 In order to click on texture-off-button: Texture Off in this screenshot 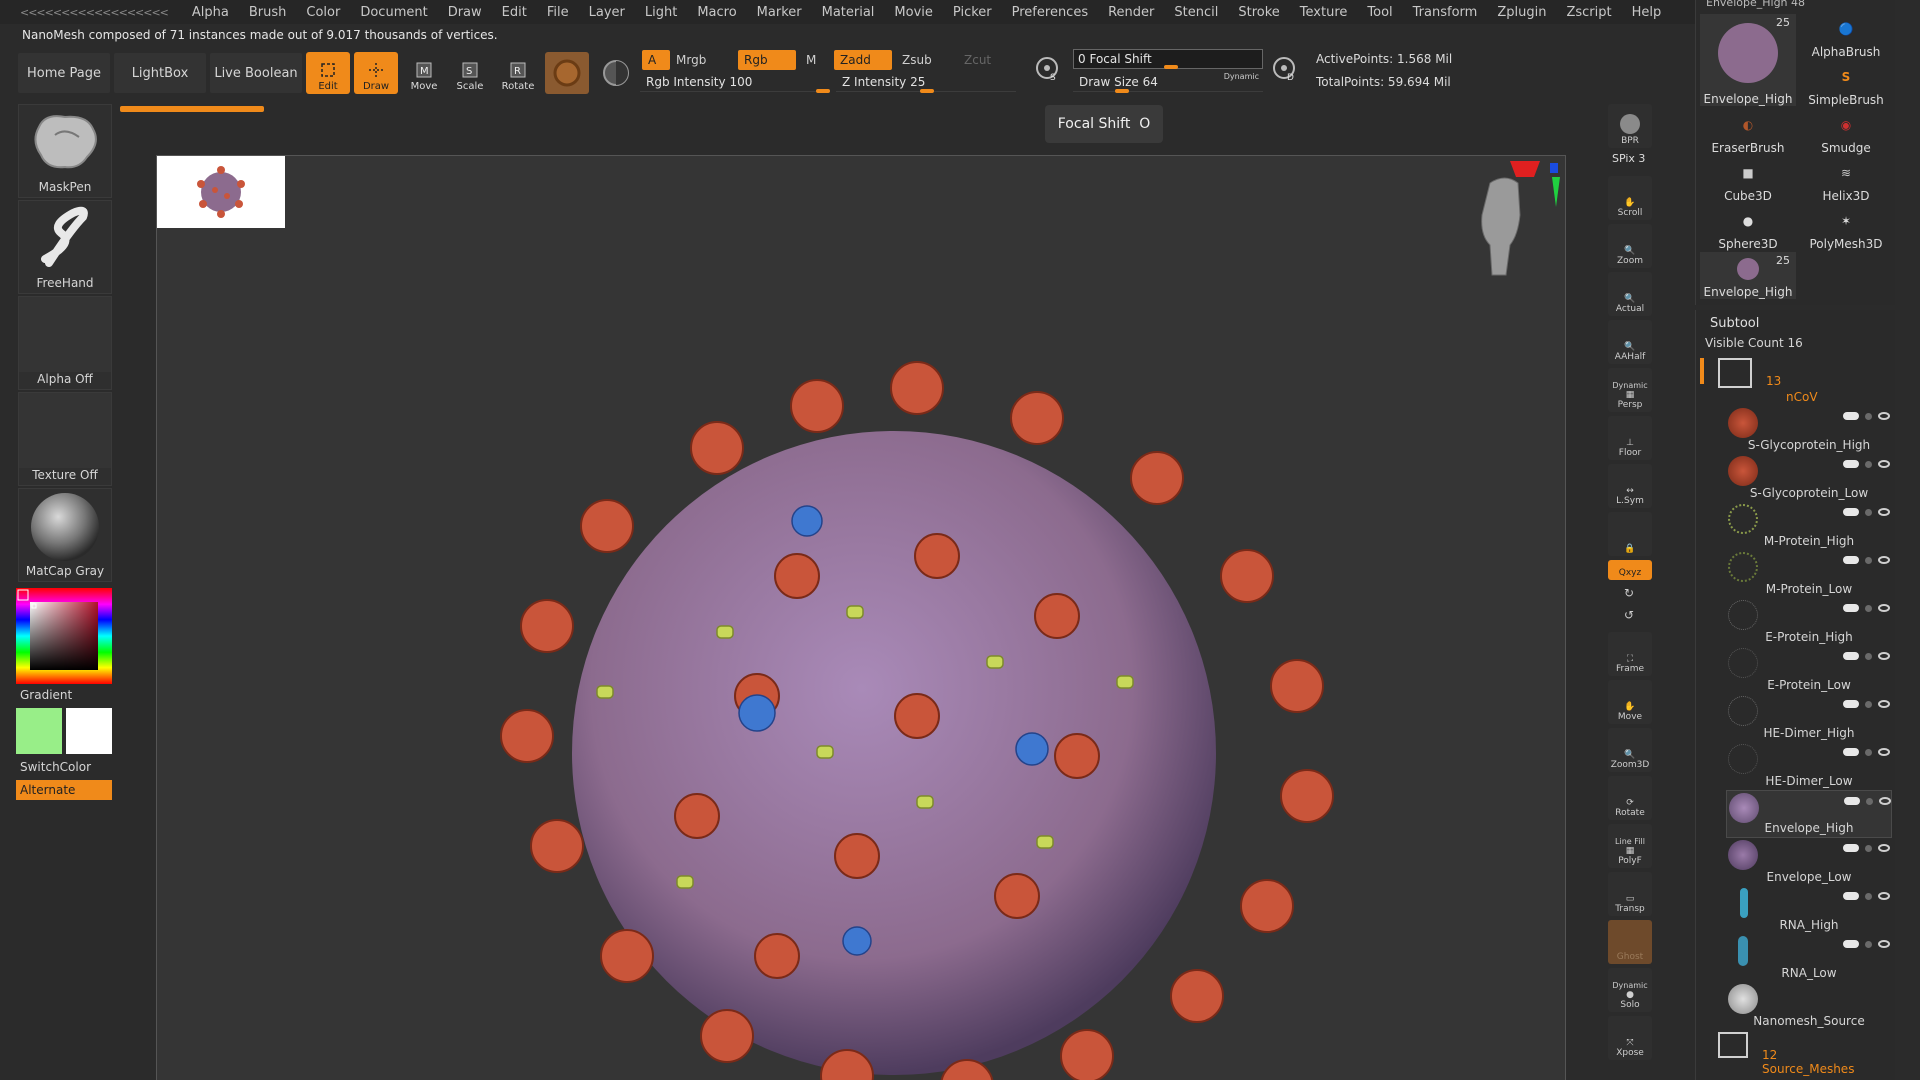, I will do `click(65, 439)`.